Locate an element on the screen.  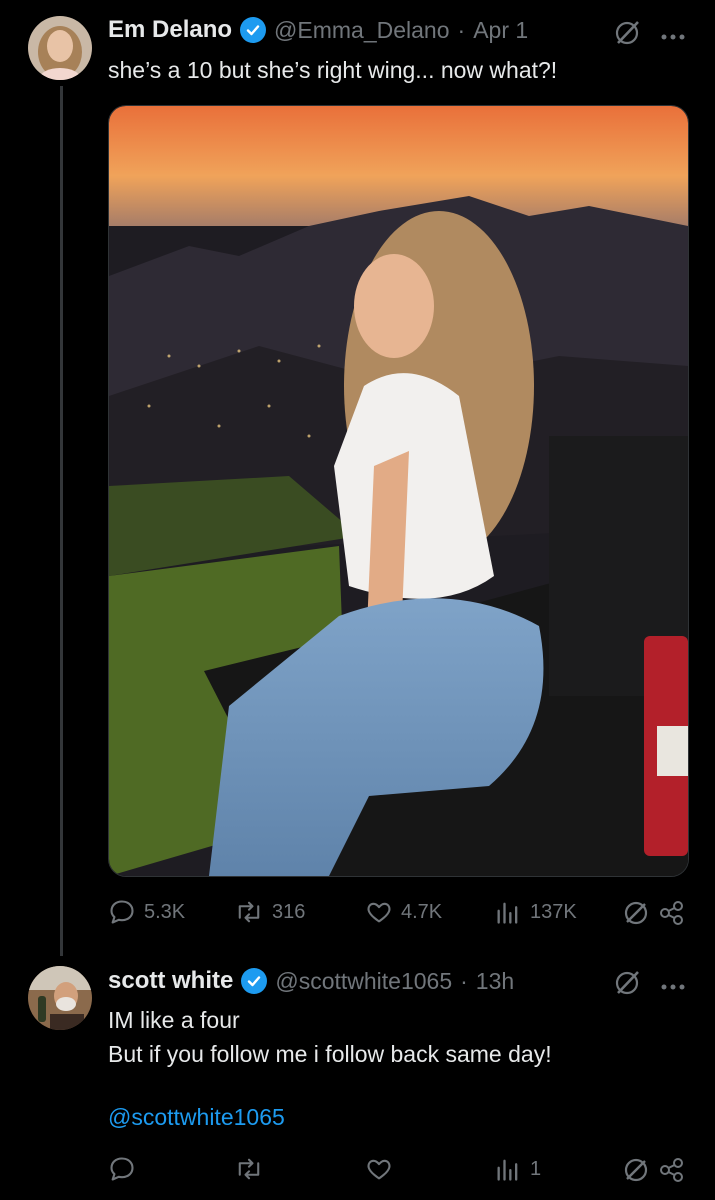
reply-time: 13h is located at coordinates (495, 981).